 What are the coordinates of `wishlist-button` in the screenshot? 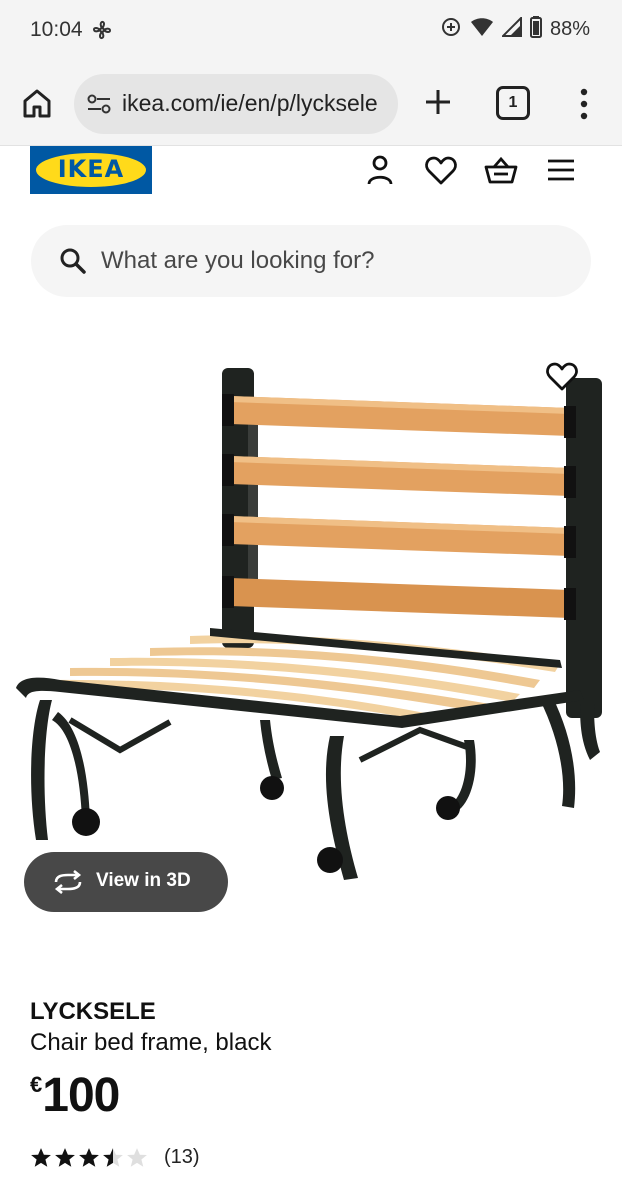 It's located at (441, 170).